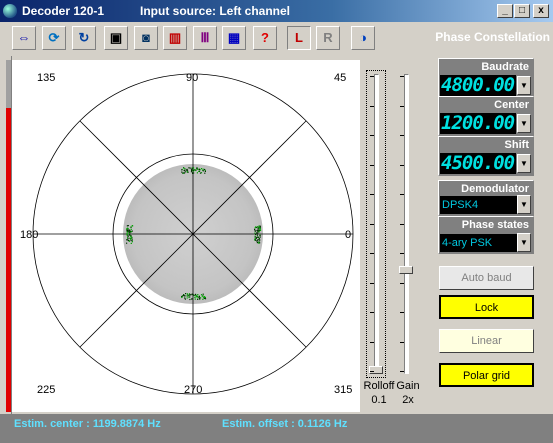  I want to click on center-display: 1200.00, so click(478, 123).